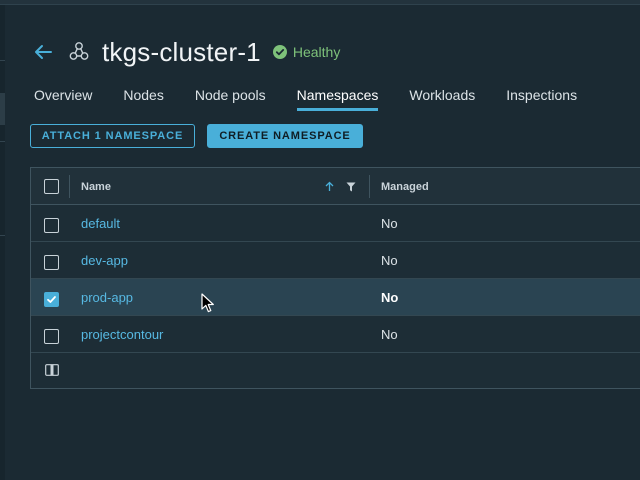 This screenshot has width=640, height=480. I want to click on check-circle-icon, so click(279, 52).